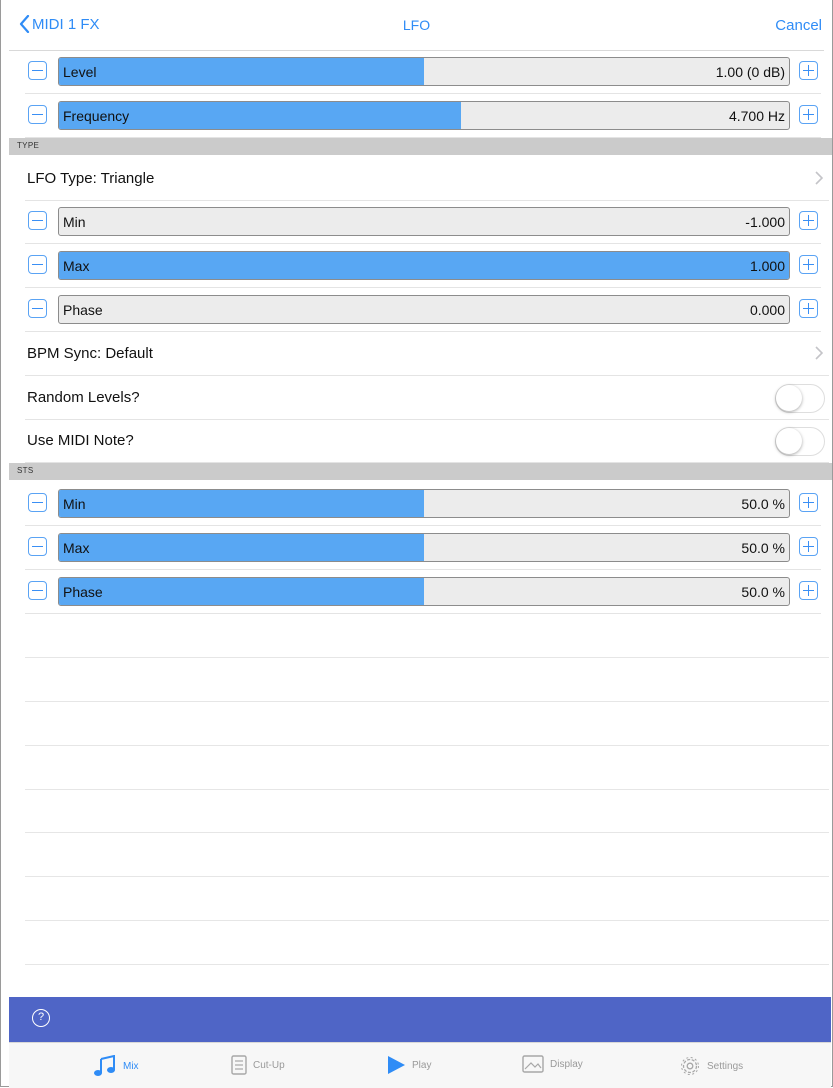 Image resolution: width=833 pixels, height=1088 pixels. I want to click on sts-phase-slider: Phase 50.0 %, so click(424, 591).